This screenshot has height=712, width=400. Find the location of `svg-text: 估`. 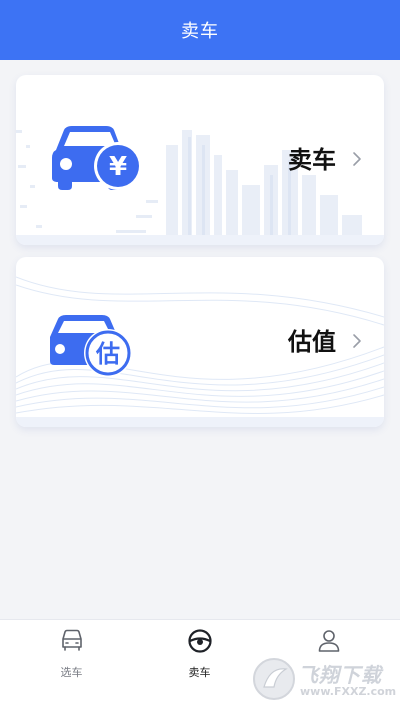

svg-text: 估 is located at coordinates (107, 354).